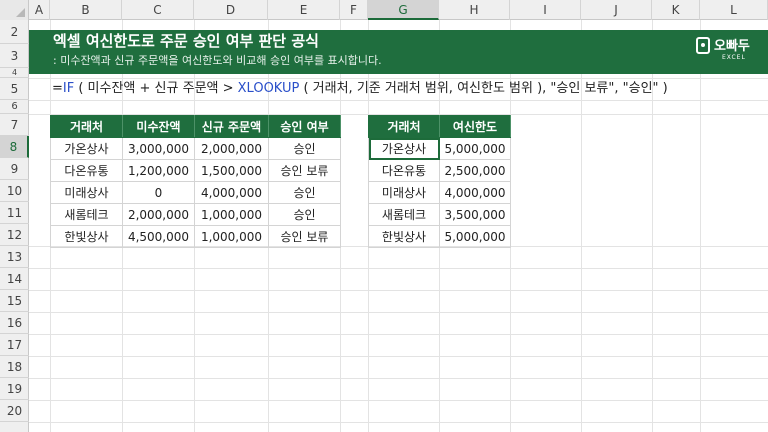 This screenshot has height=432, width=768. I want to click on row-header-15: 15, so click(14, 301).